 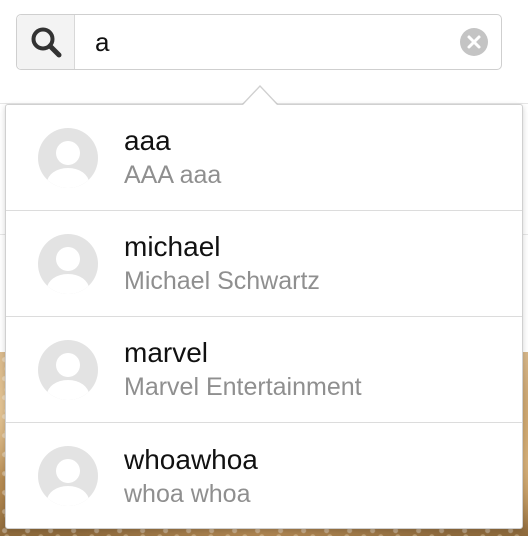 I want to click on result-fullname: AAA aaa, so click(x=173, y=175).